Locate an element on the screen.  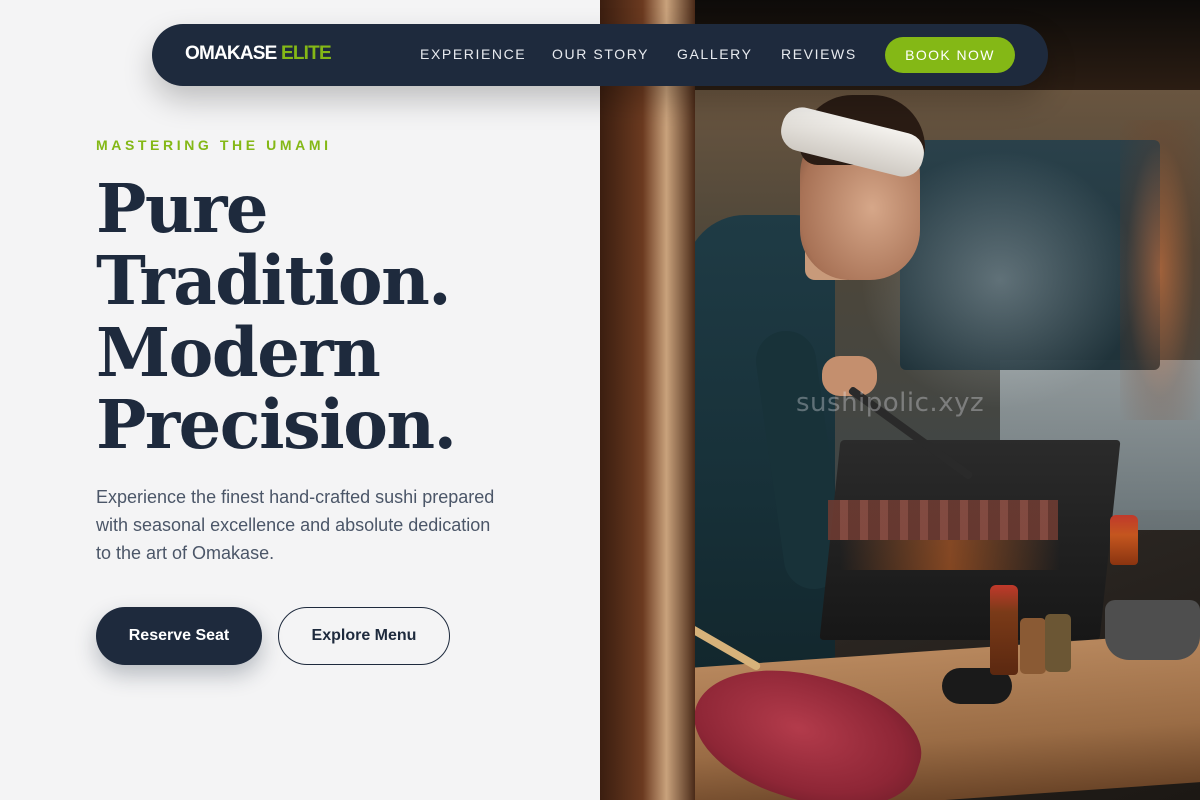
nav-link-our-story: OUR STORY is located at coordinates (600, 54).